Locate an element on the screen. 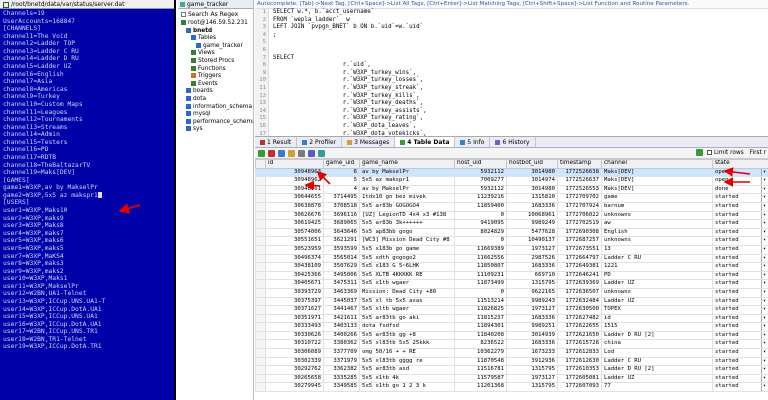 The image size is (768, 400). cell-game-name: 5x5 ar83tb asd is located at coordinates (407, 370).